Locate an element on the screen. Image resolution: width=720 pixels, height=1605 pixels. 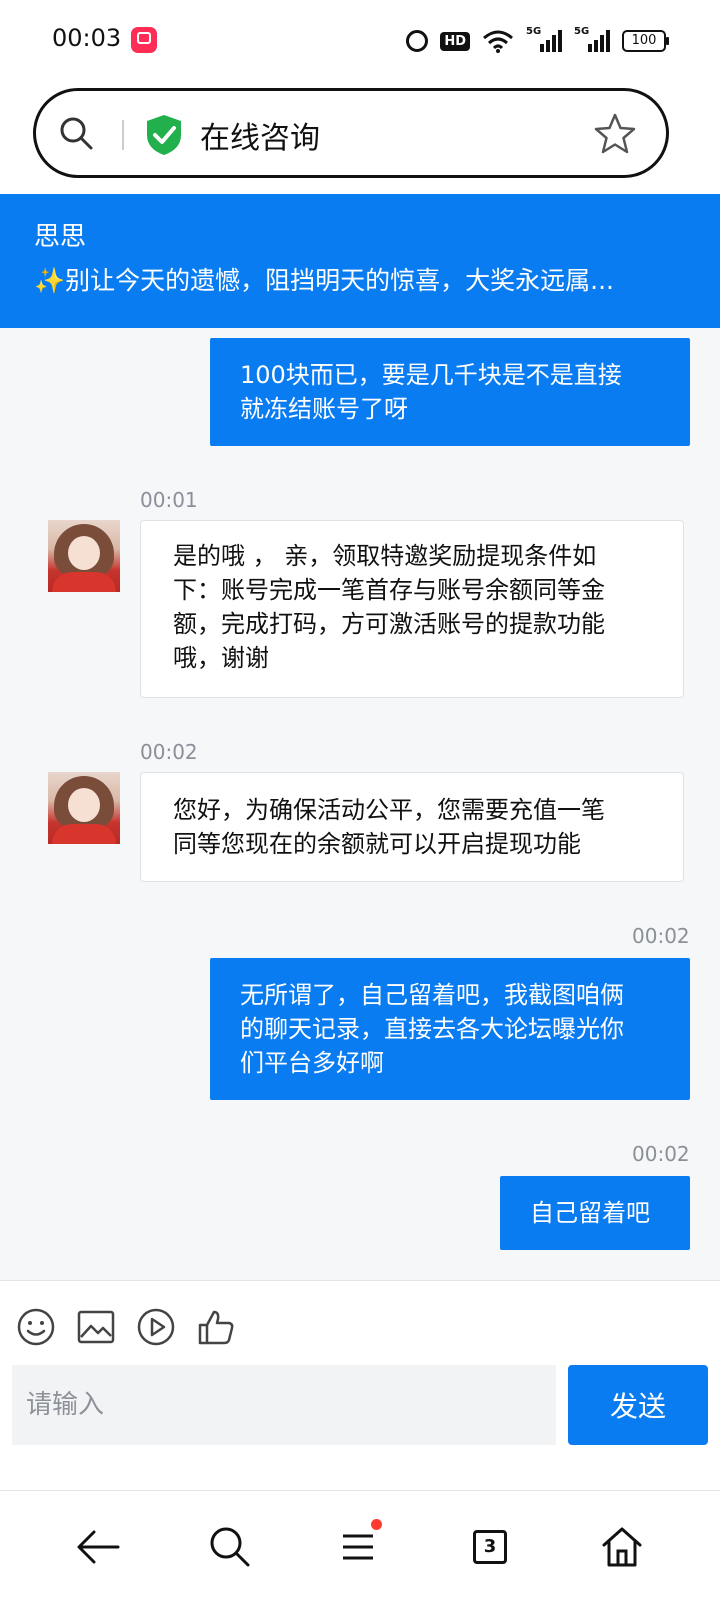
message-line: 同等您现在的余额就可以开启提现功能 is located at coordinates (377, 844).